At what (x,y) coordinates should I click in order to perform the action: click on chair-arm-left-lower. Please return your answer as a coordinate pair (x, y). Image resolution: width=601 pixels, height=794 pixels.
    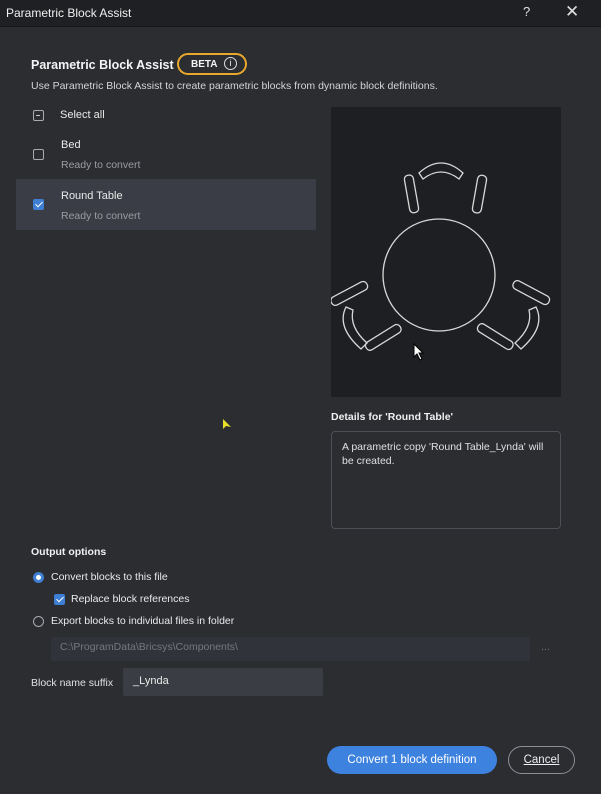
    Looking at the image, I should click on (383, 337).